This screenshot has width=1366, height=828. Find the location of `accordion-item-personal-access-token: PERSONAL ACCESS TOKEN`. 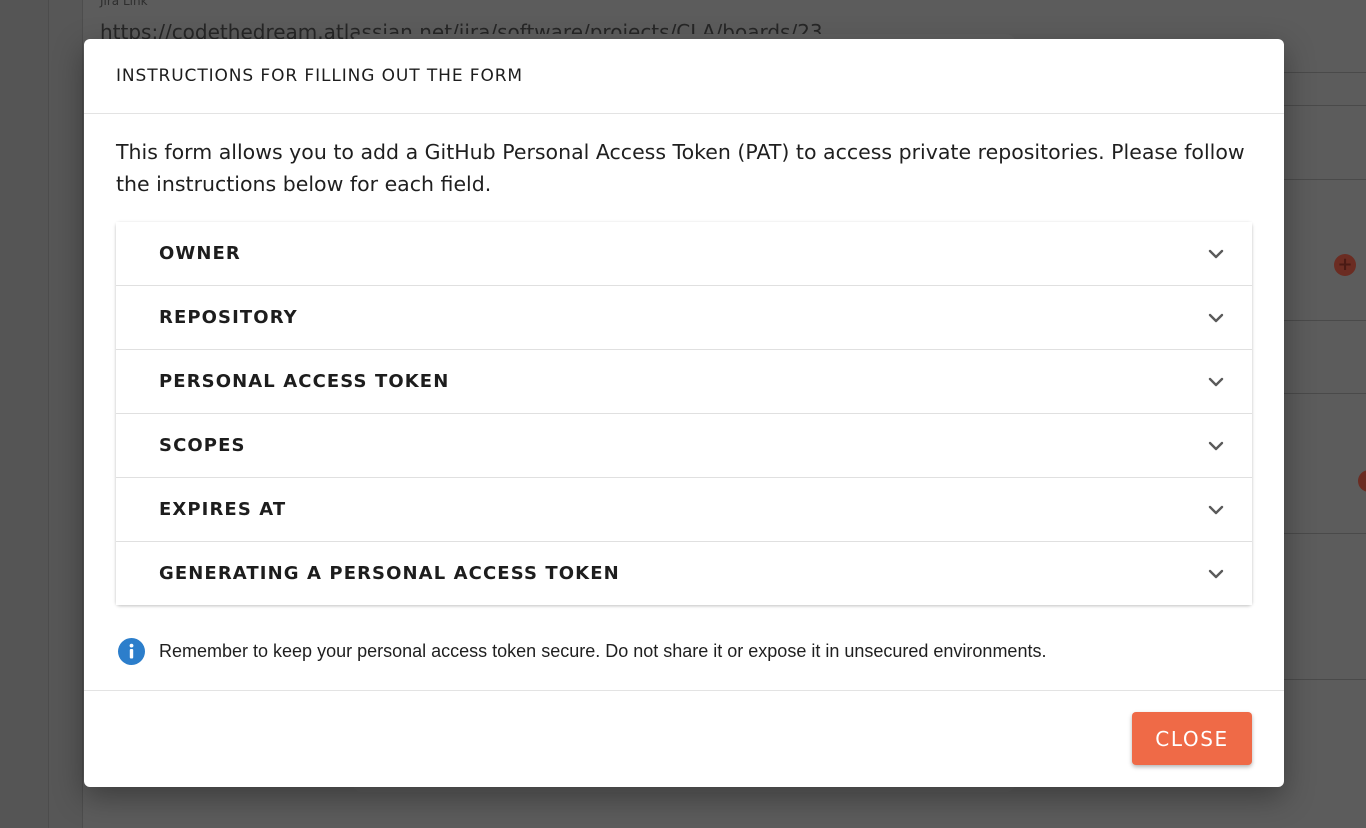

accordion-item-personal-access-token: PERSONAL ACCESS TOKEN is located at coordinates (684, 381).